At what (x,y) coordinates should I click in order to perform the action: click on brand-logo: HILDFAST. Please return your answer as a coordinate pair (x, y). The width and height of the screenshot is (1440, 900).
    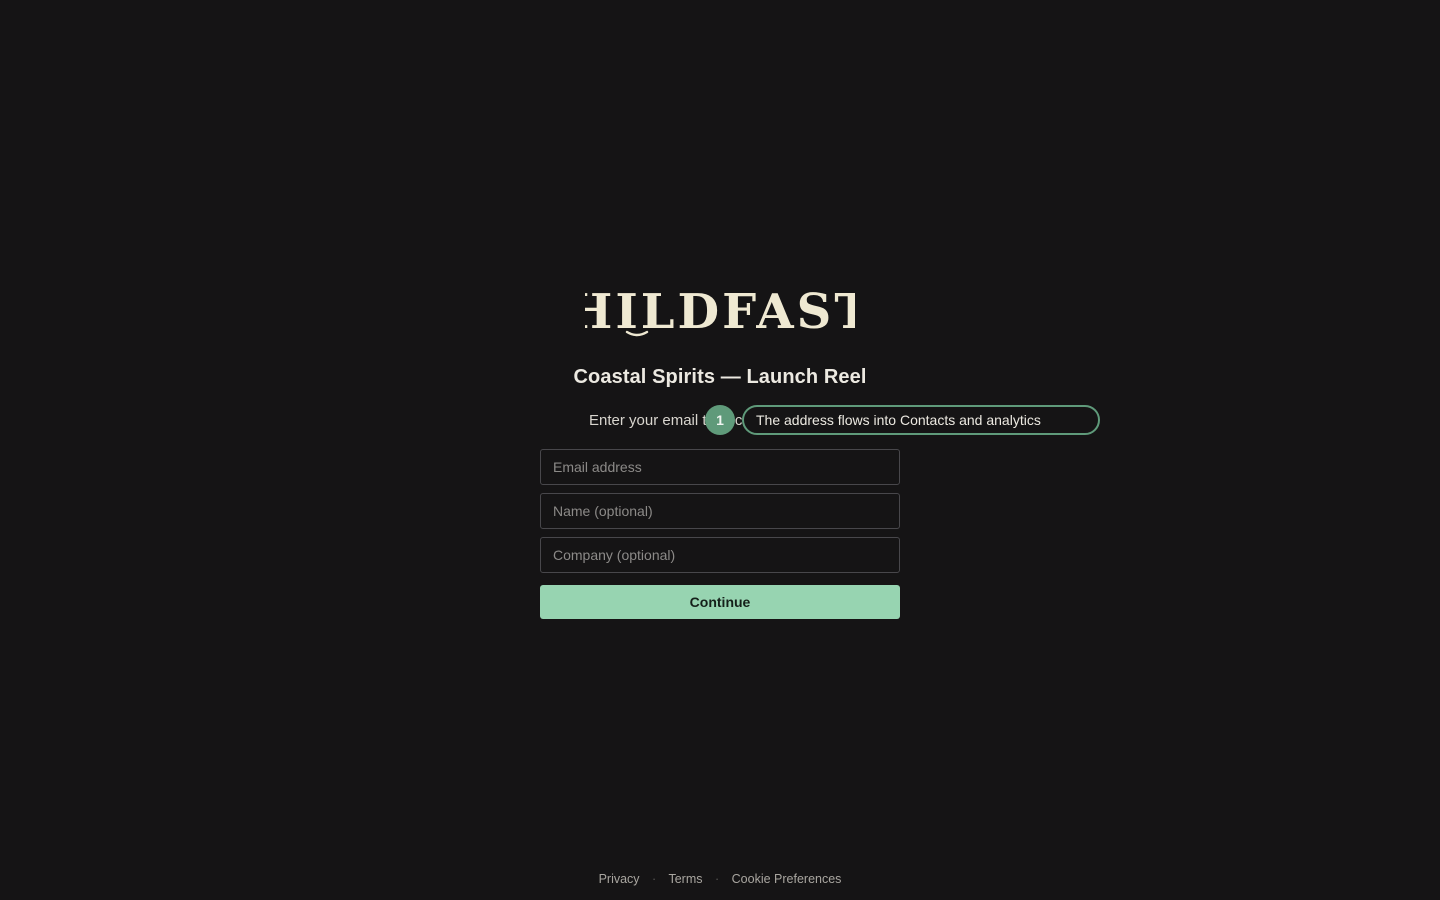
    Looking at the image, I should click on (720, 311).